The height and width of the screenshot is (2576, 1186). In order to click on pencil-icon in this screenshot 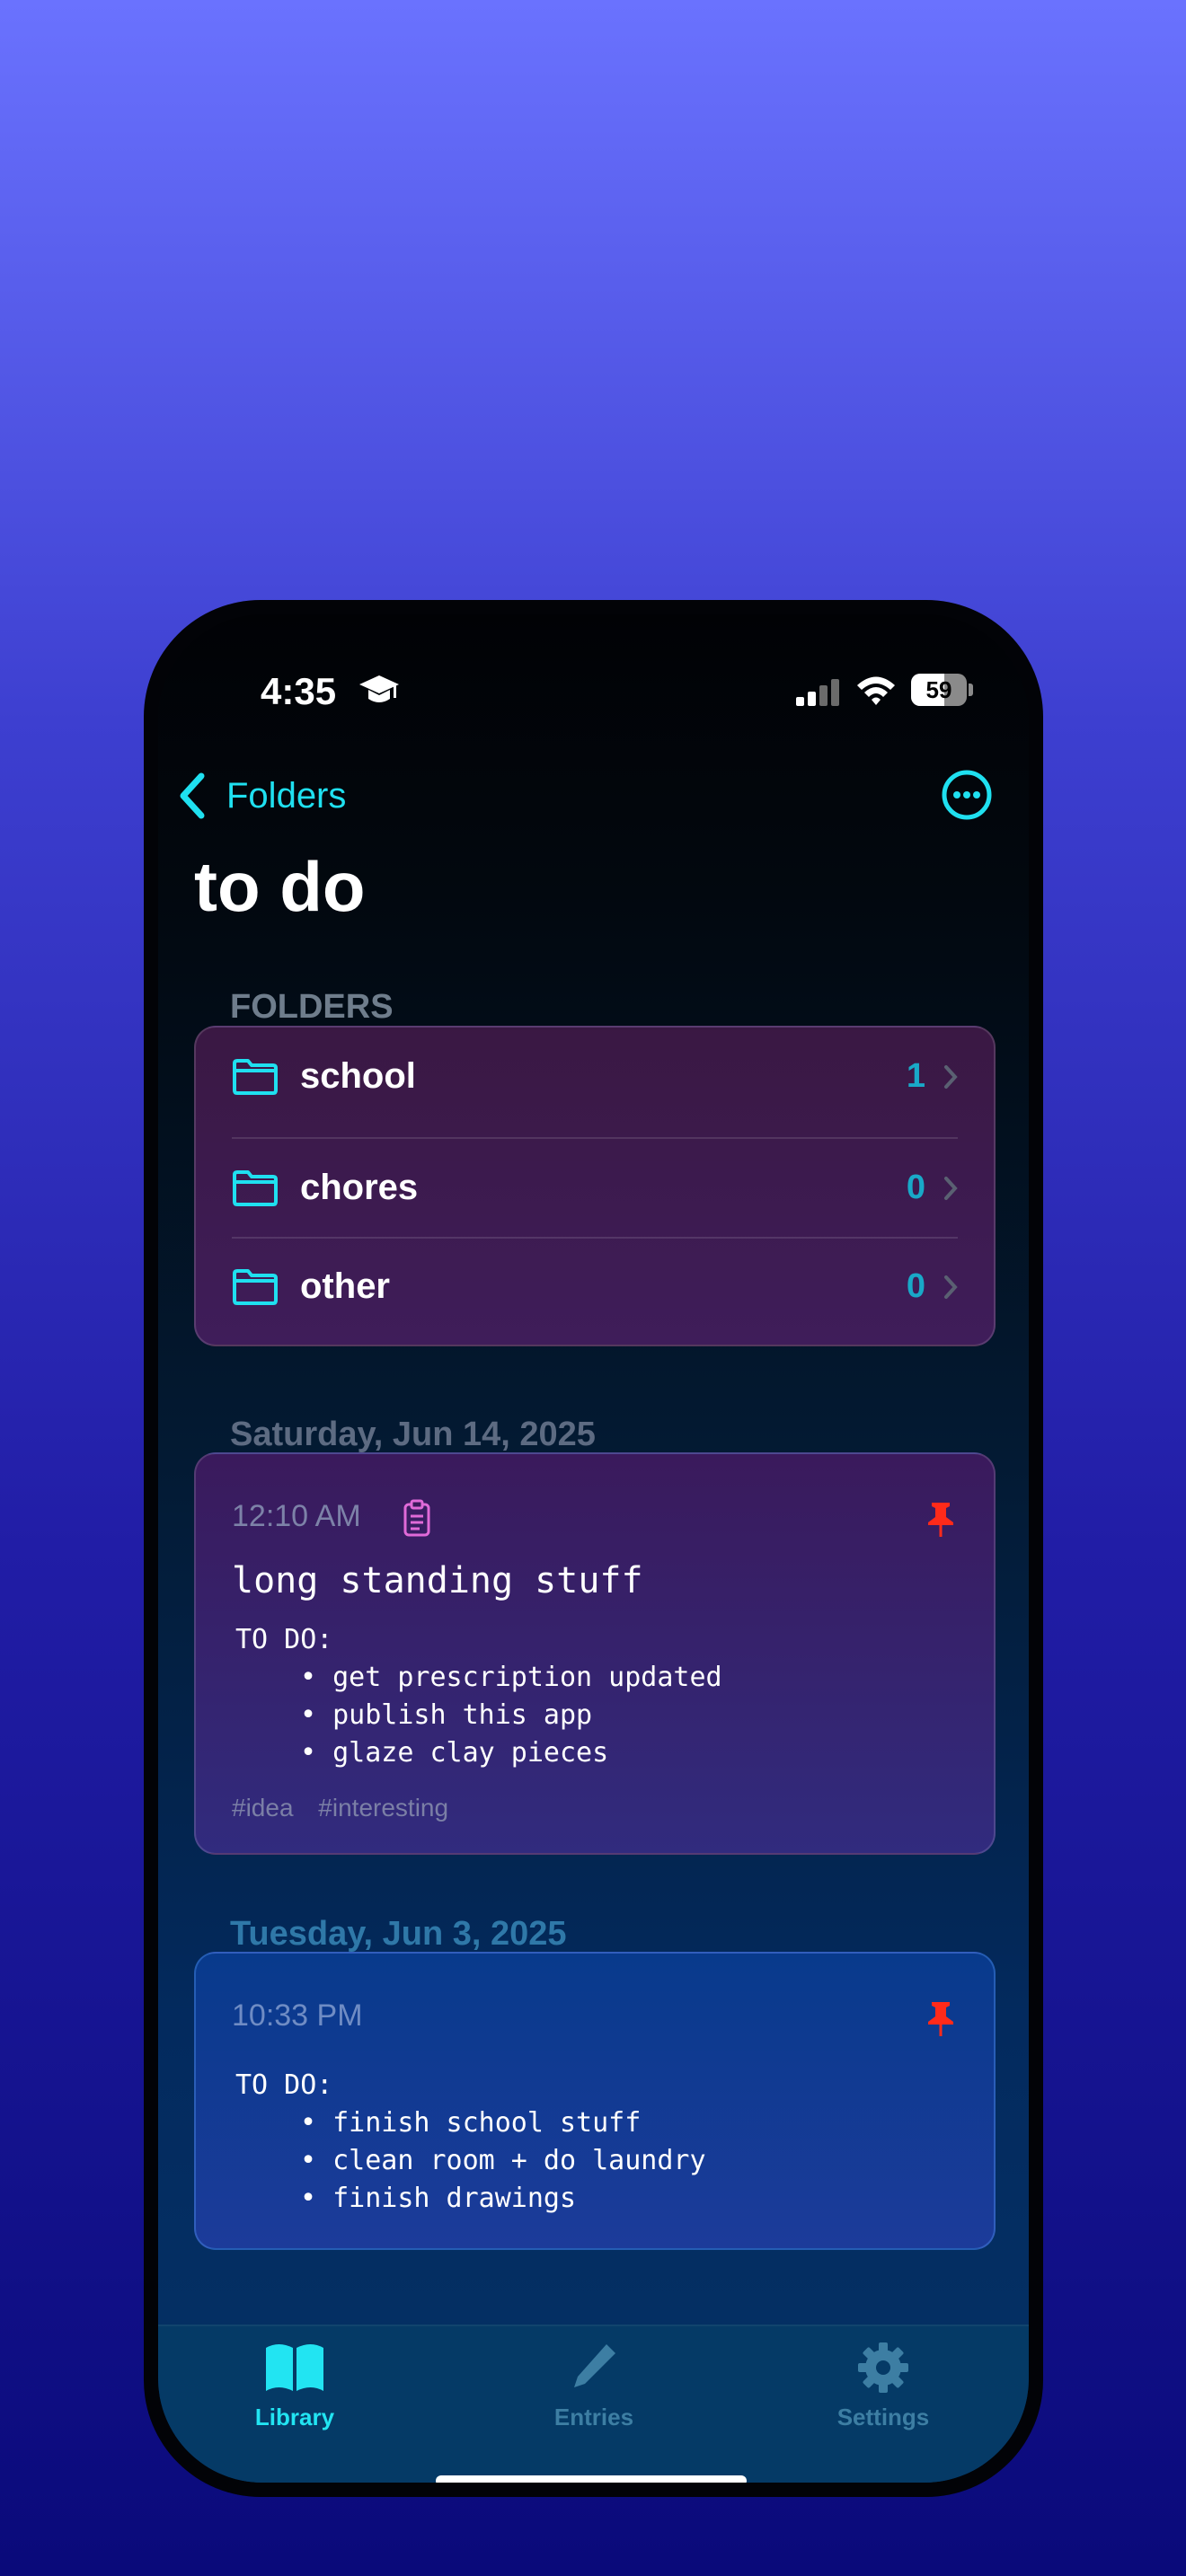, I will do `click(594, 2365)`.